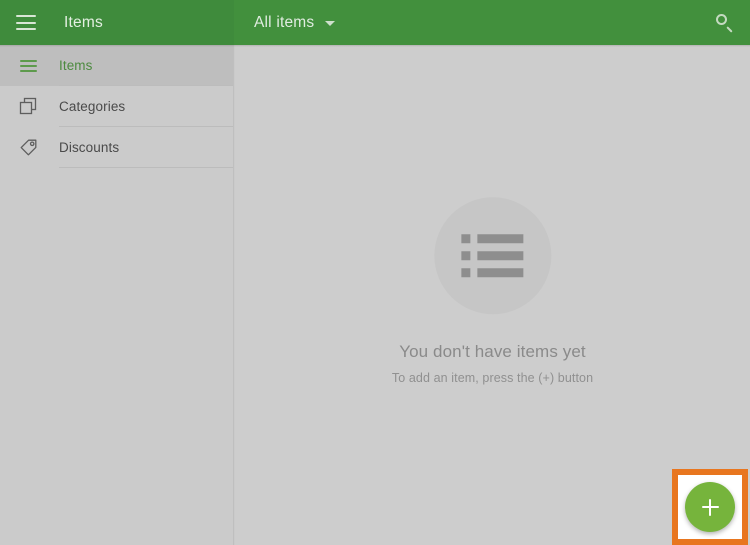  Describe the element at coordinates (89, 147) in the screenshot. I see `sidebar-item-label: Discounts` at that location.